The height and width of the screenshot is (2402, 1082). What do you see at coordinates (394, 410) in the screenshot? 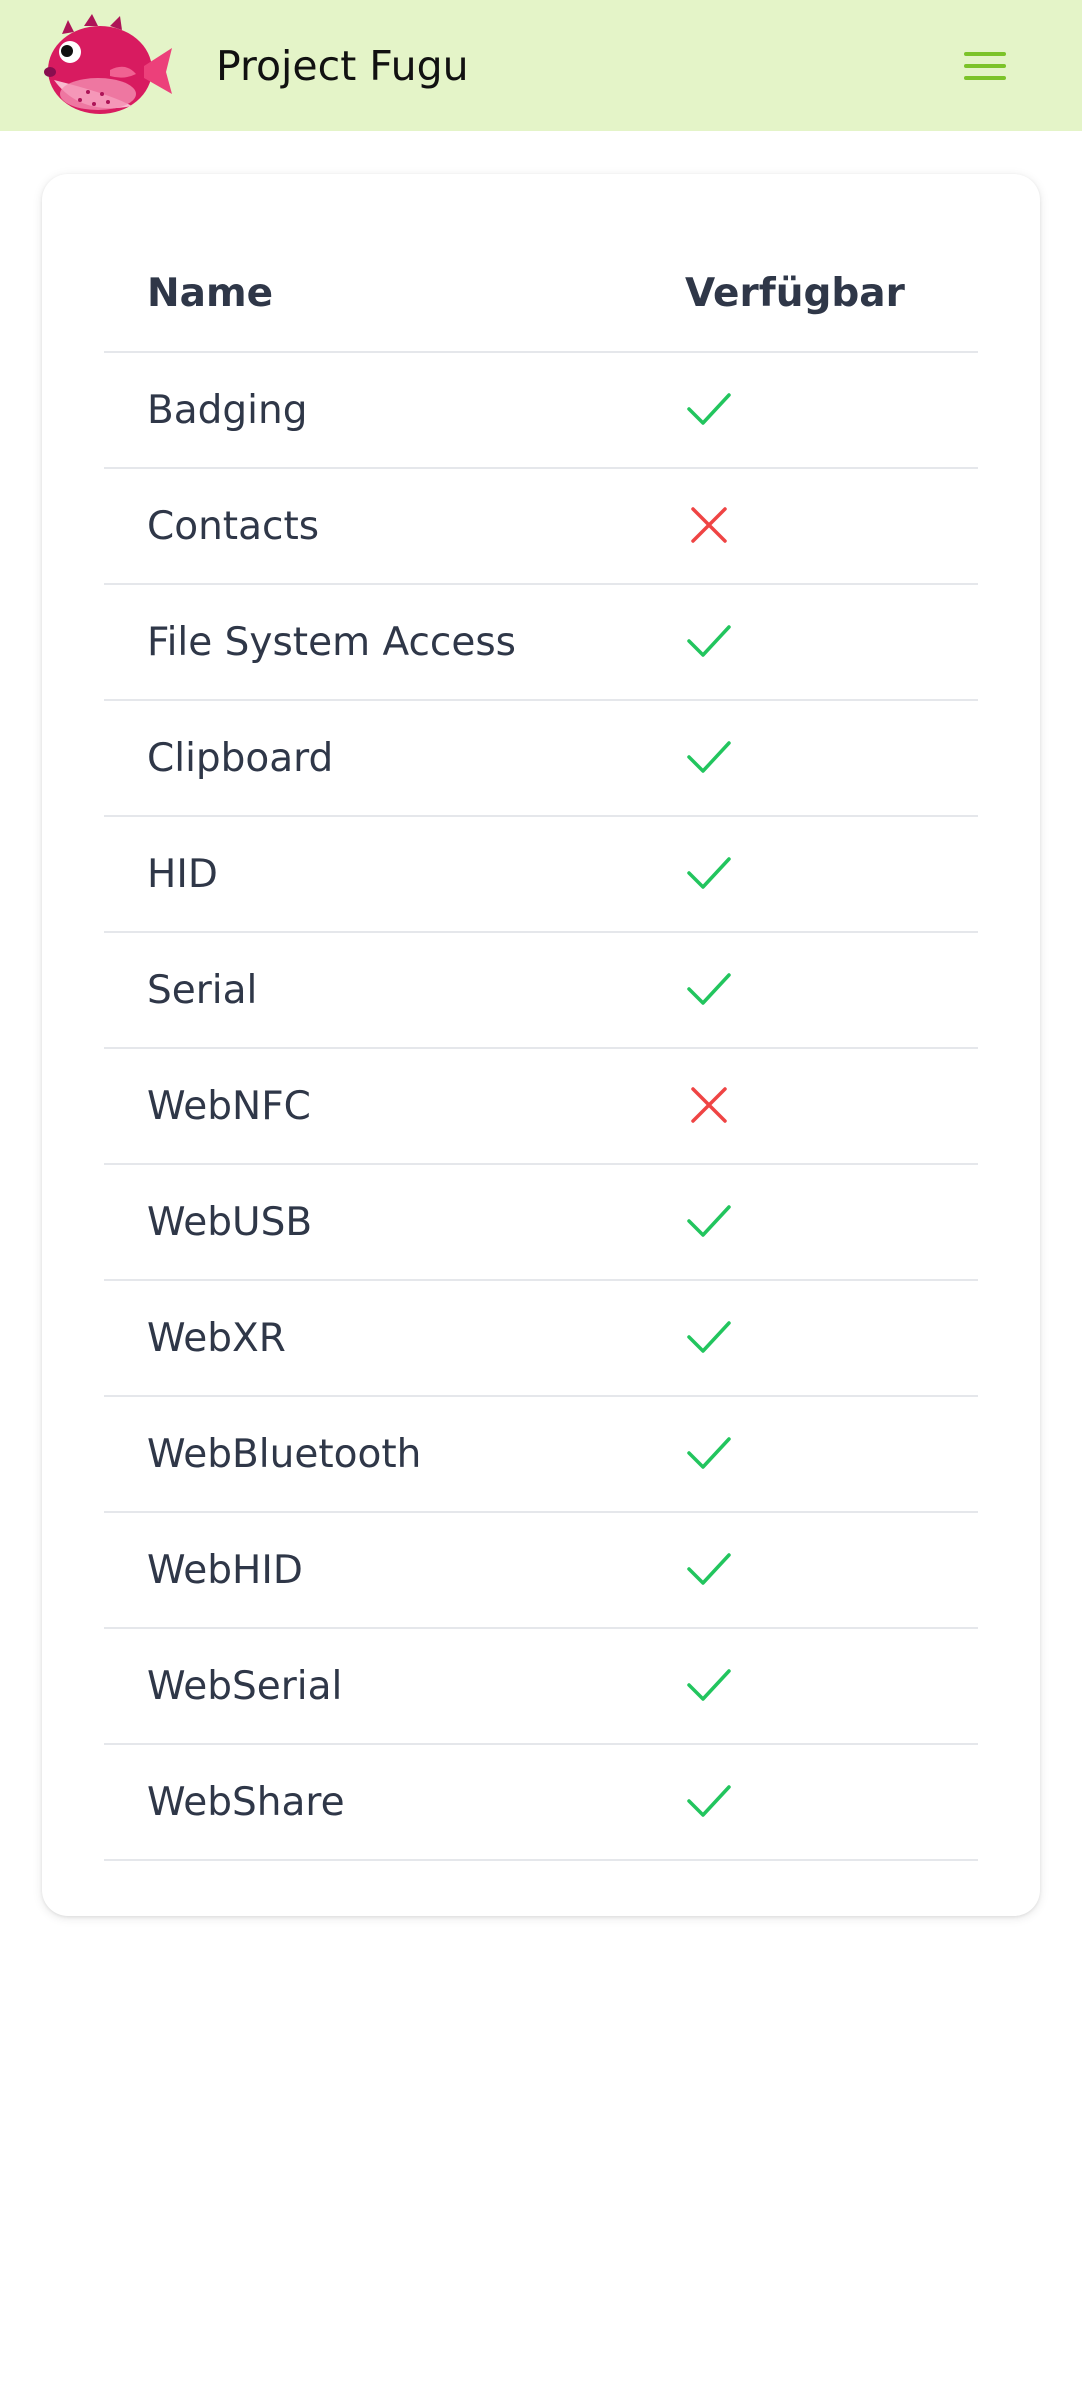
I see `feature-name: Badging` at bounding box center [394, 410].